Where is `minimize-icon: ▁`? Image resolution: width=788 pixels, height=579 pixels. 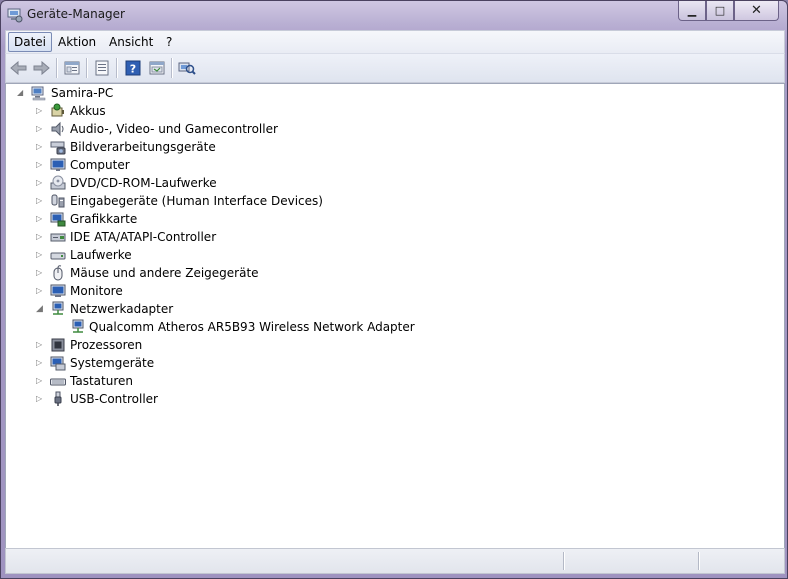
minimize-icon: ▁ is located at coordinates (692, 10).